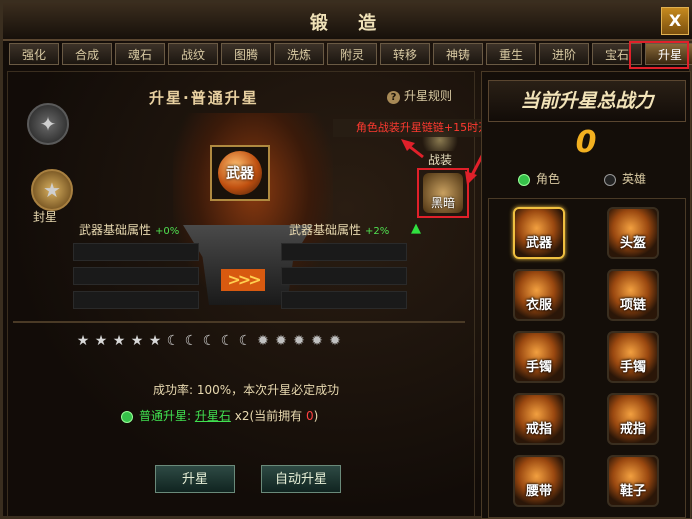  What do you see at coordinates (538, 491) in the screenshot?
I see `slot-belt-label: 腰带` at bounding box center [538, 491].